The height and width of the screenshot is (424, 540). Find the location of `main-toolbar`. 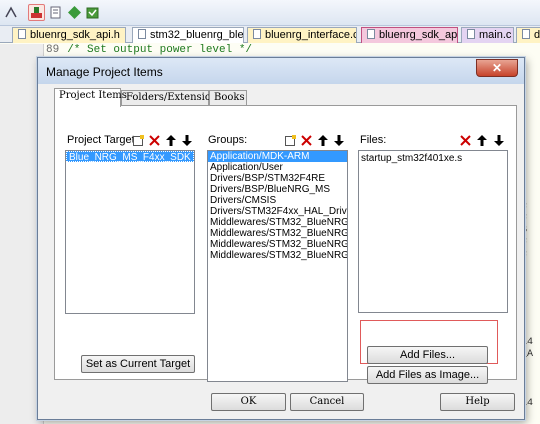

main-toolbar is located at coordinates (270, 13).